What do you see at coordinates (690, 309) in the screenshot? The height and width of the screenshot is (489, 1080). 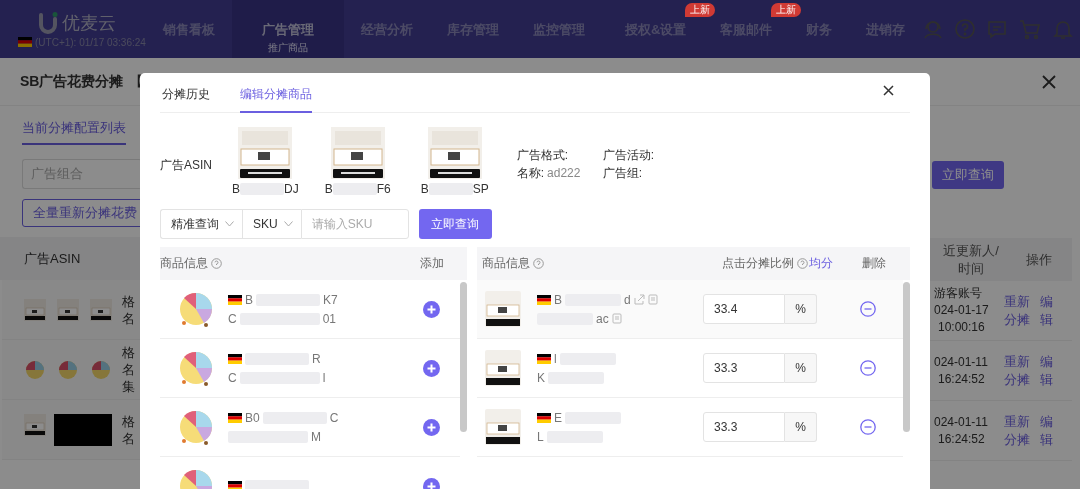 I see `table-row: B d ac 33.4 %` at bounding box center [690, 309].